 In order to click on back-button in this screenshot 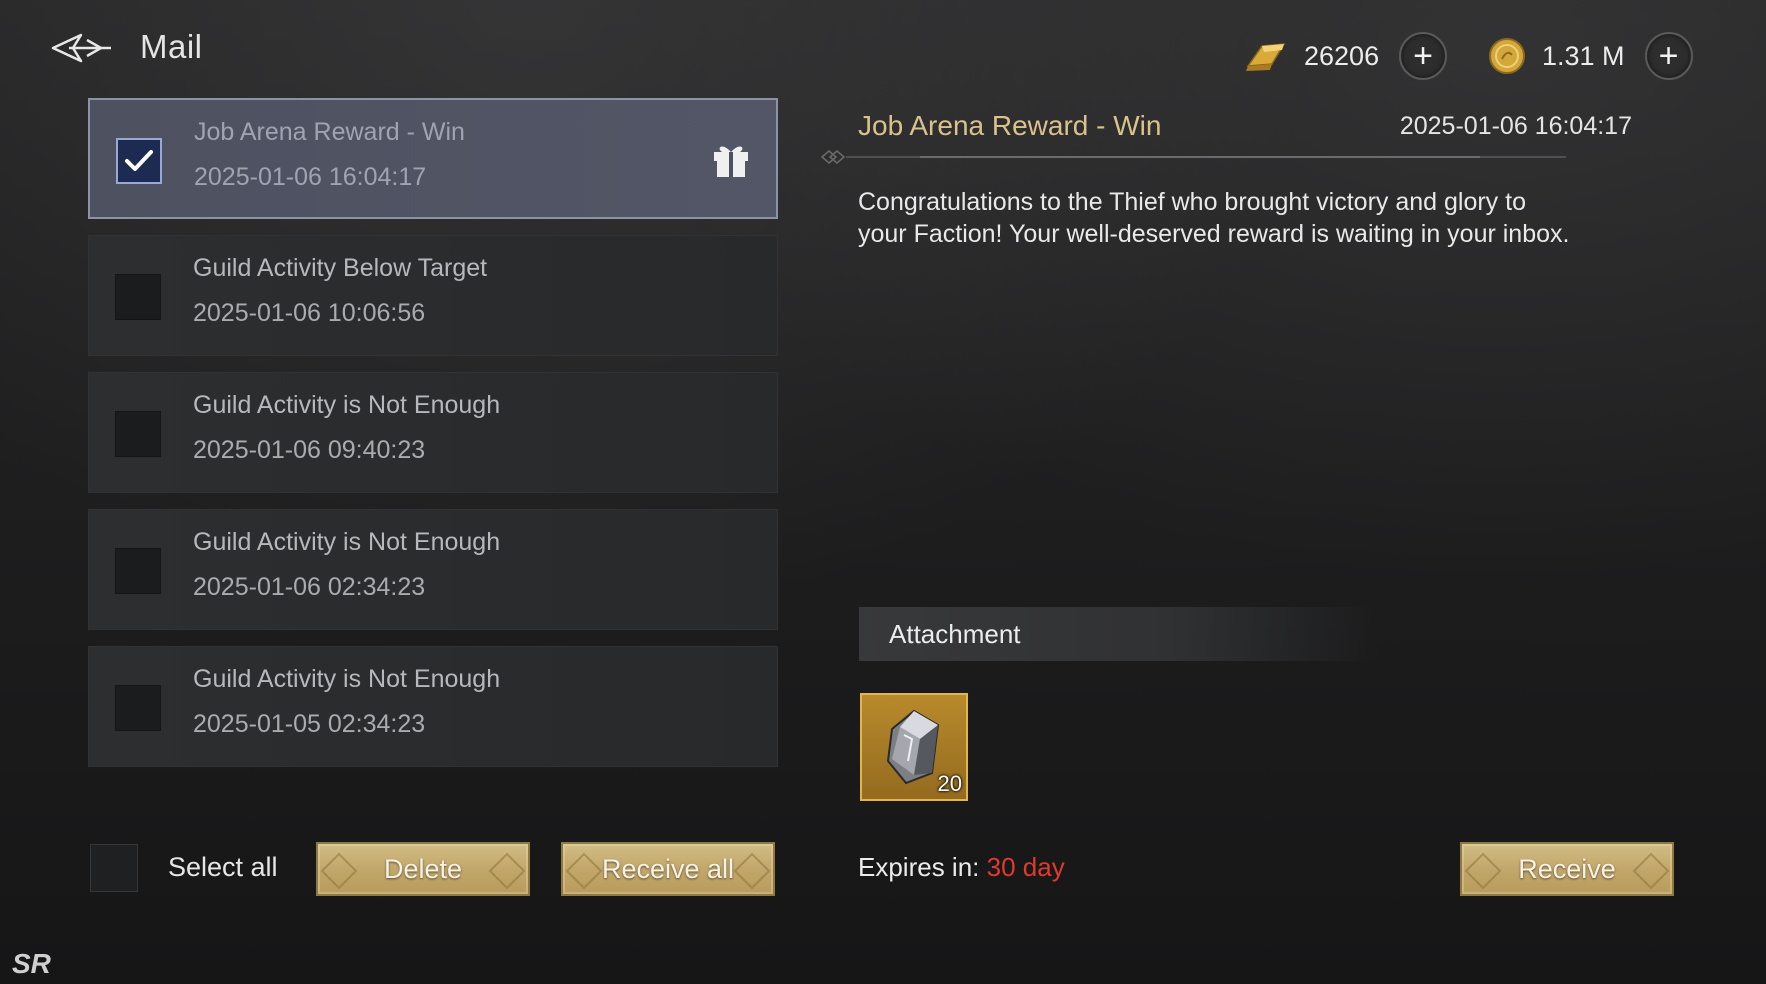, I will do `click(82, 48)`.